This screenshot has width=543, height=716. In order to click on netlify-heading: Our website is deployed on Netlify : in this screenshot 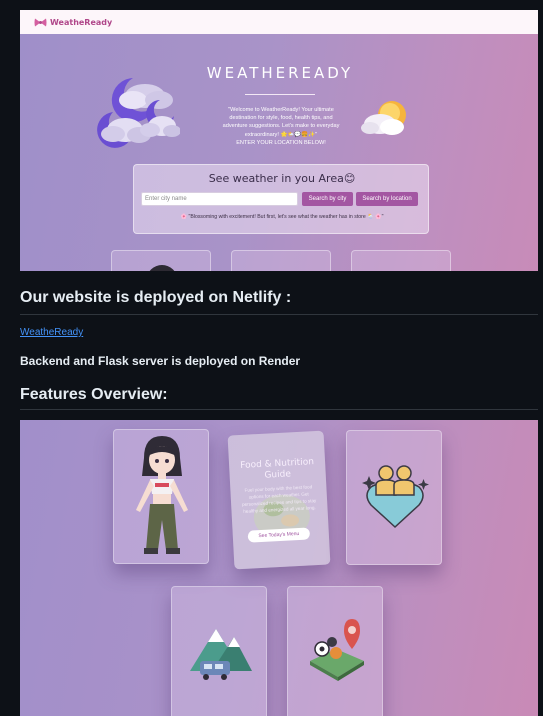, I will do `click(156, 297)`.